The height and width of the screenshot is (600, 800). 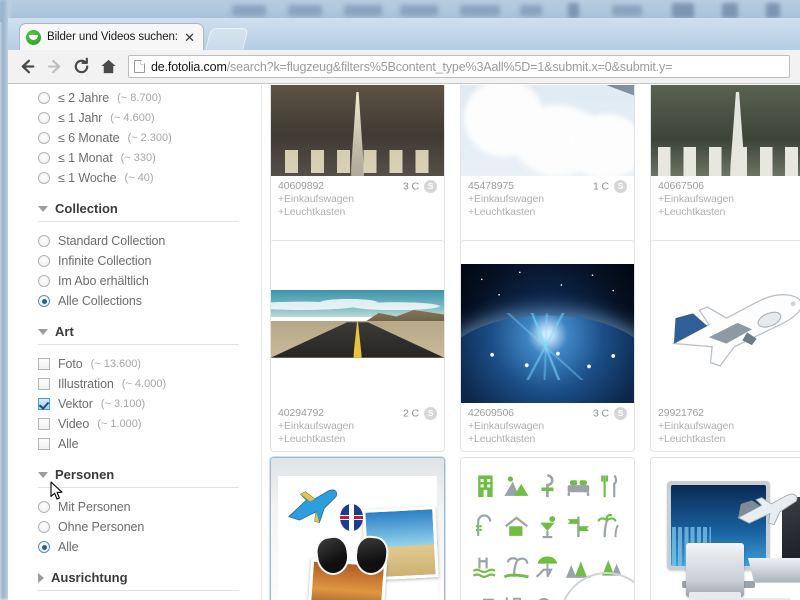 What do you see at coordinates (138, 334) in the screenshot?
I see `facet-header-art: Art` at bounding box center [138, 334].